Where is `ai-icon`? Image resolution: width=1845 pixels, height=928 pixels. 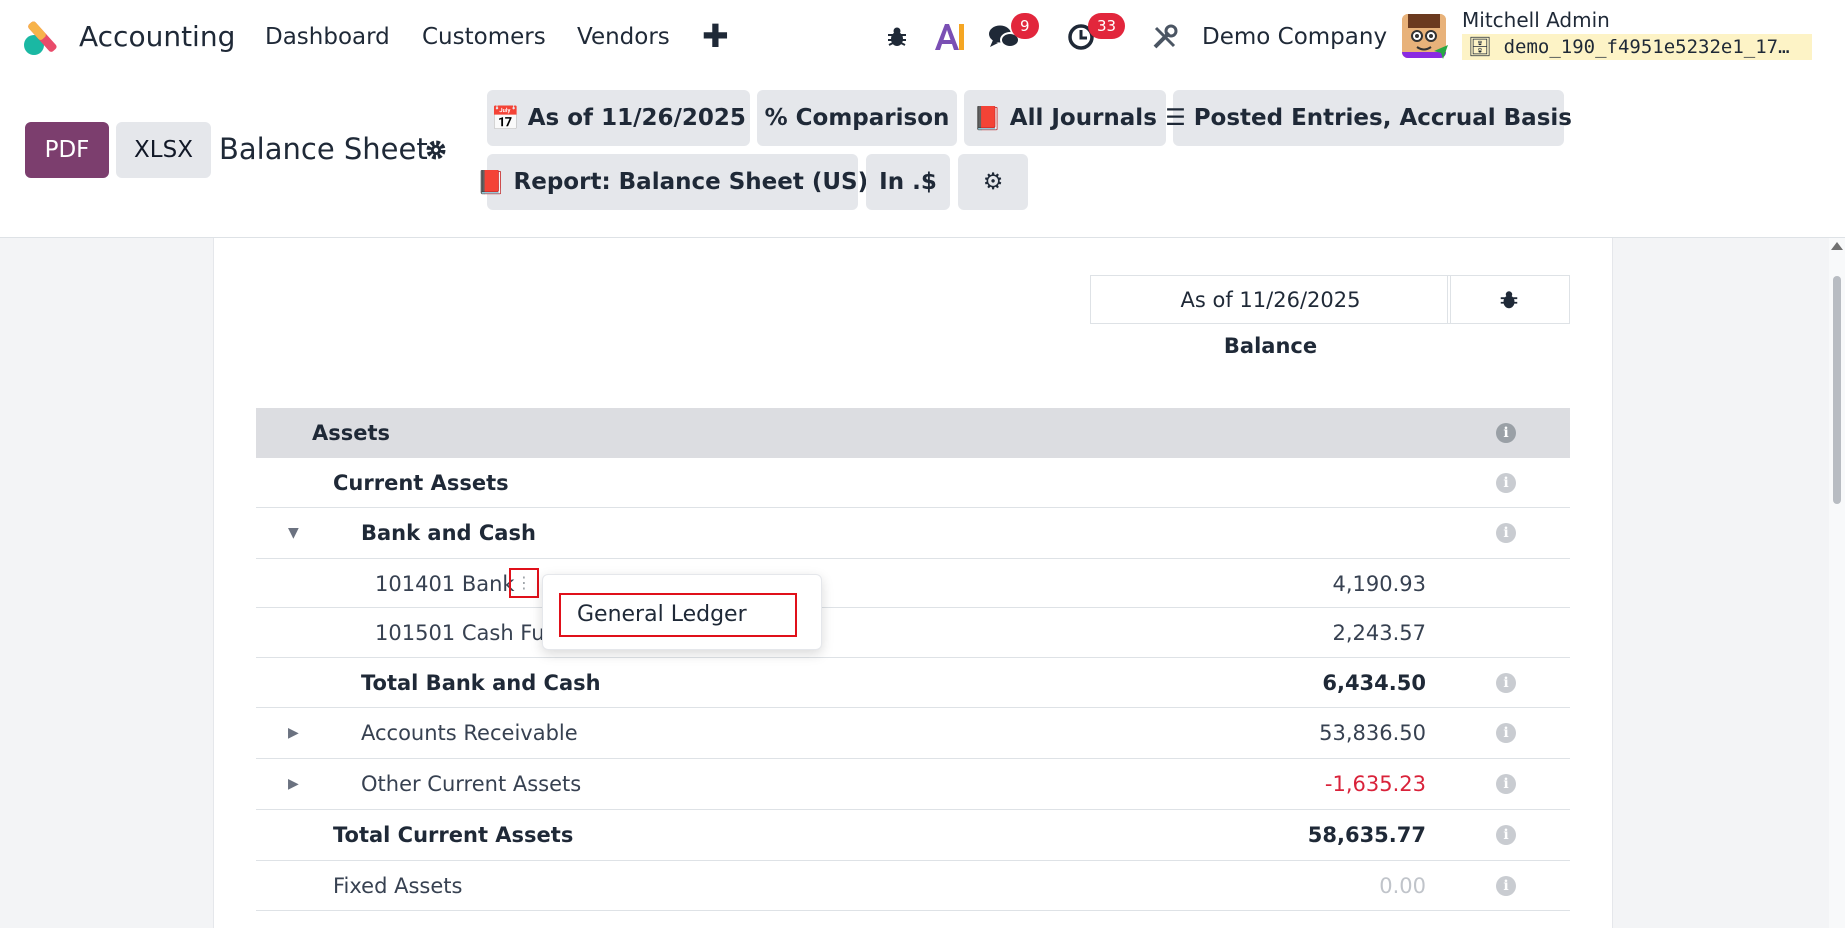
ai-icon is located at coordinates (949, 37).